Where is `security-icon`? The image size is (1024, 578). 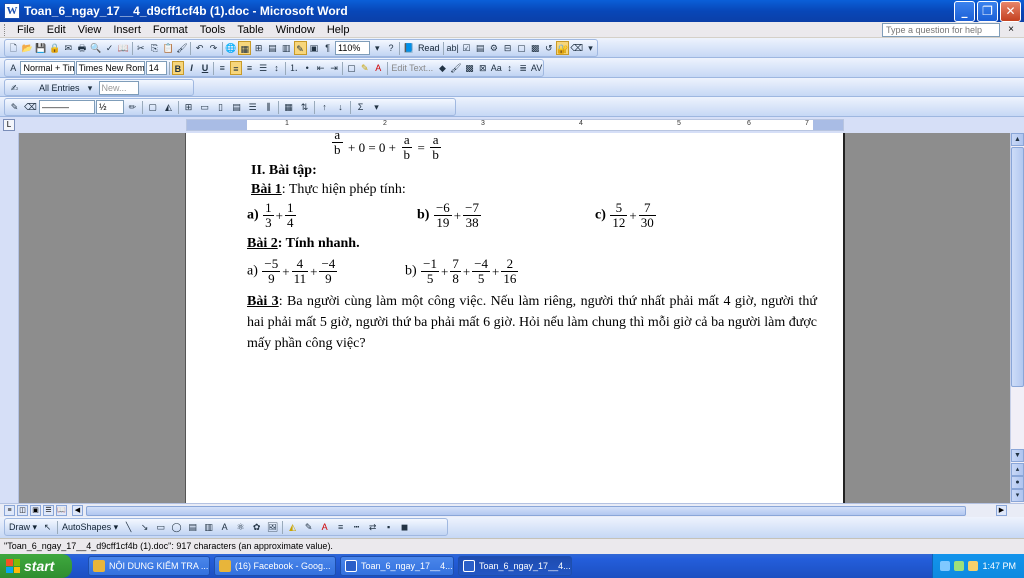 security-icon is located at coordinates (973, 566).